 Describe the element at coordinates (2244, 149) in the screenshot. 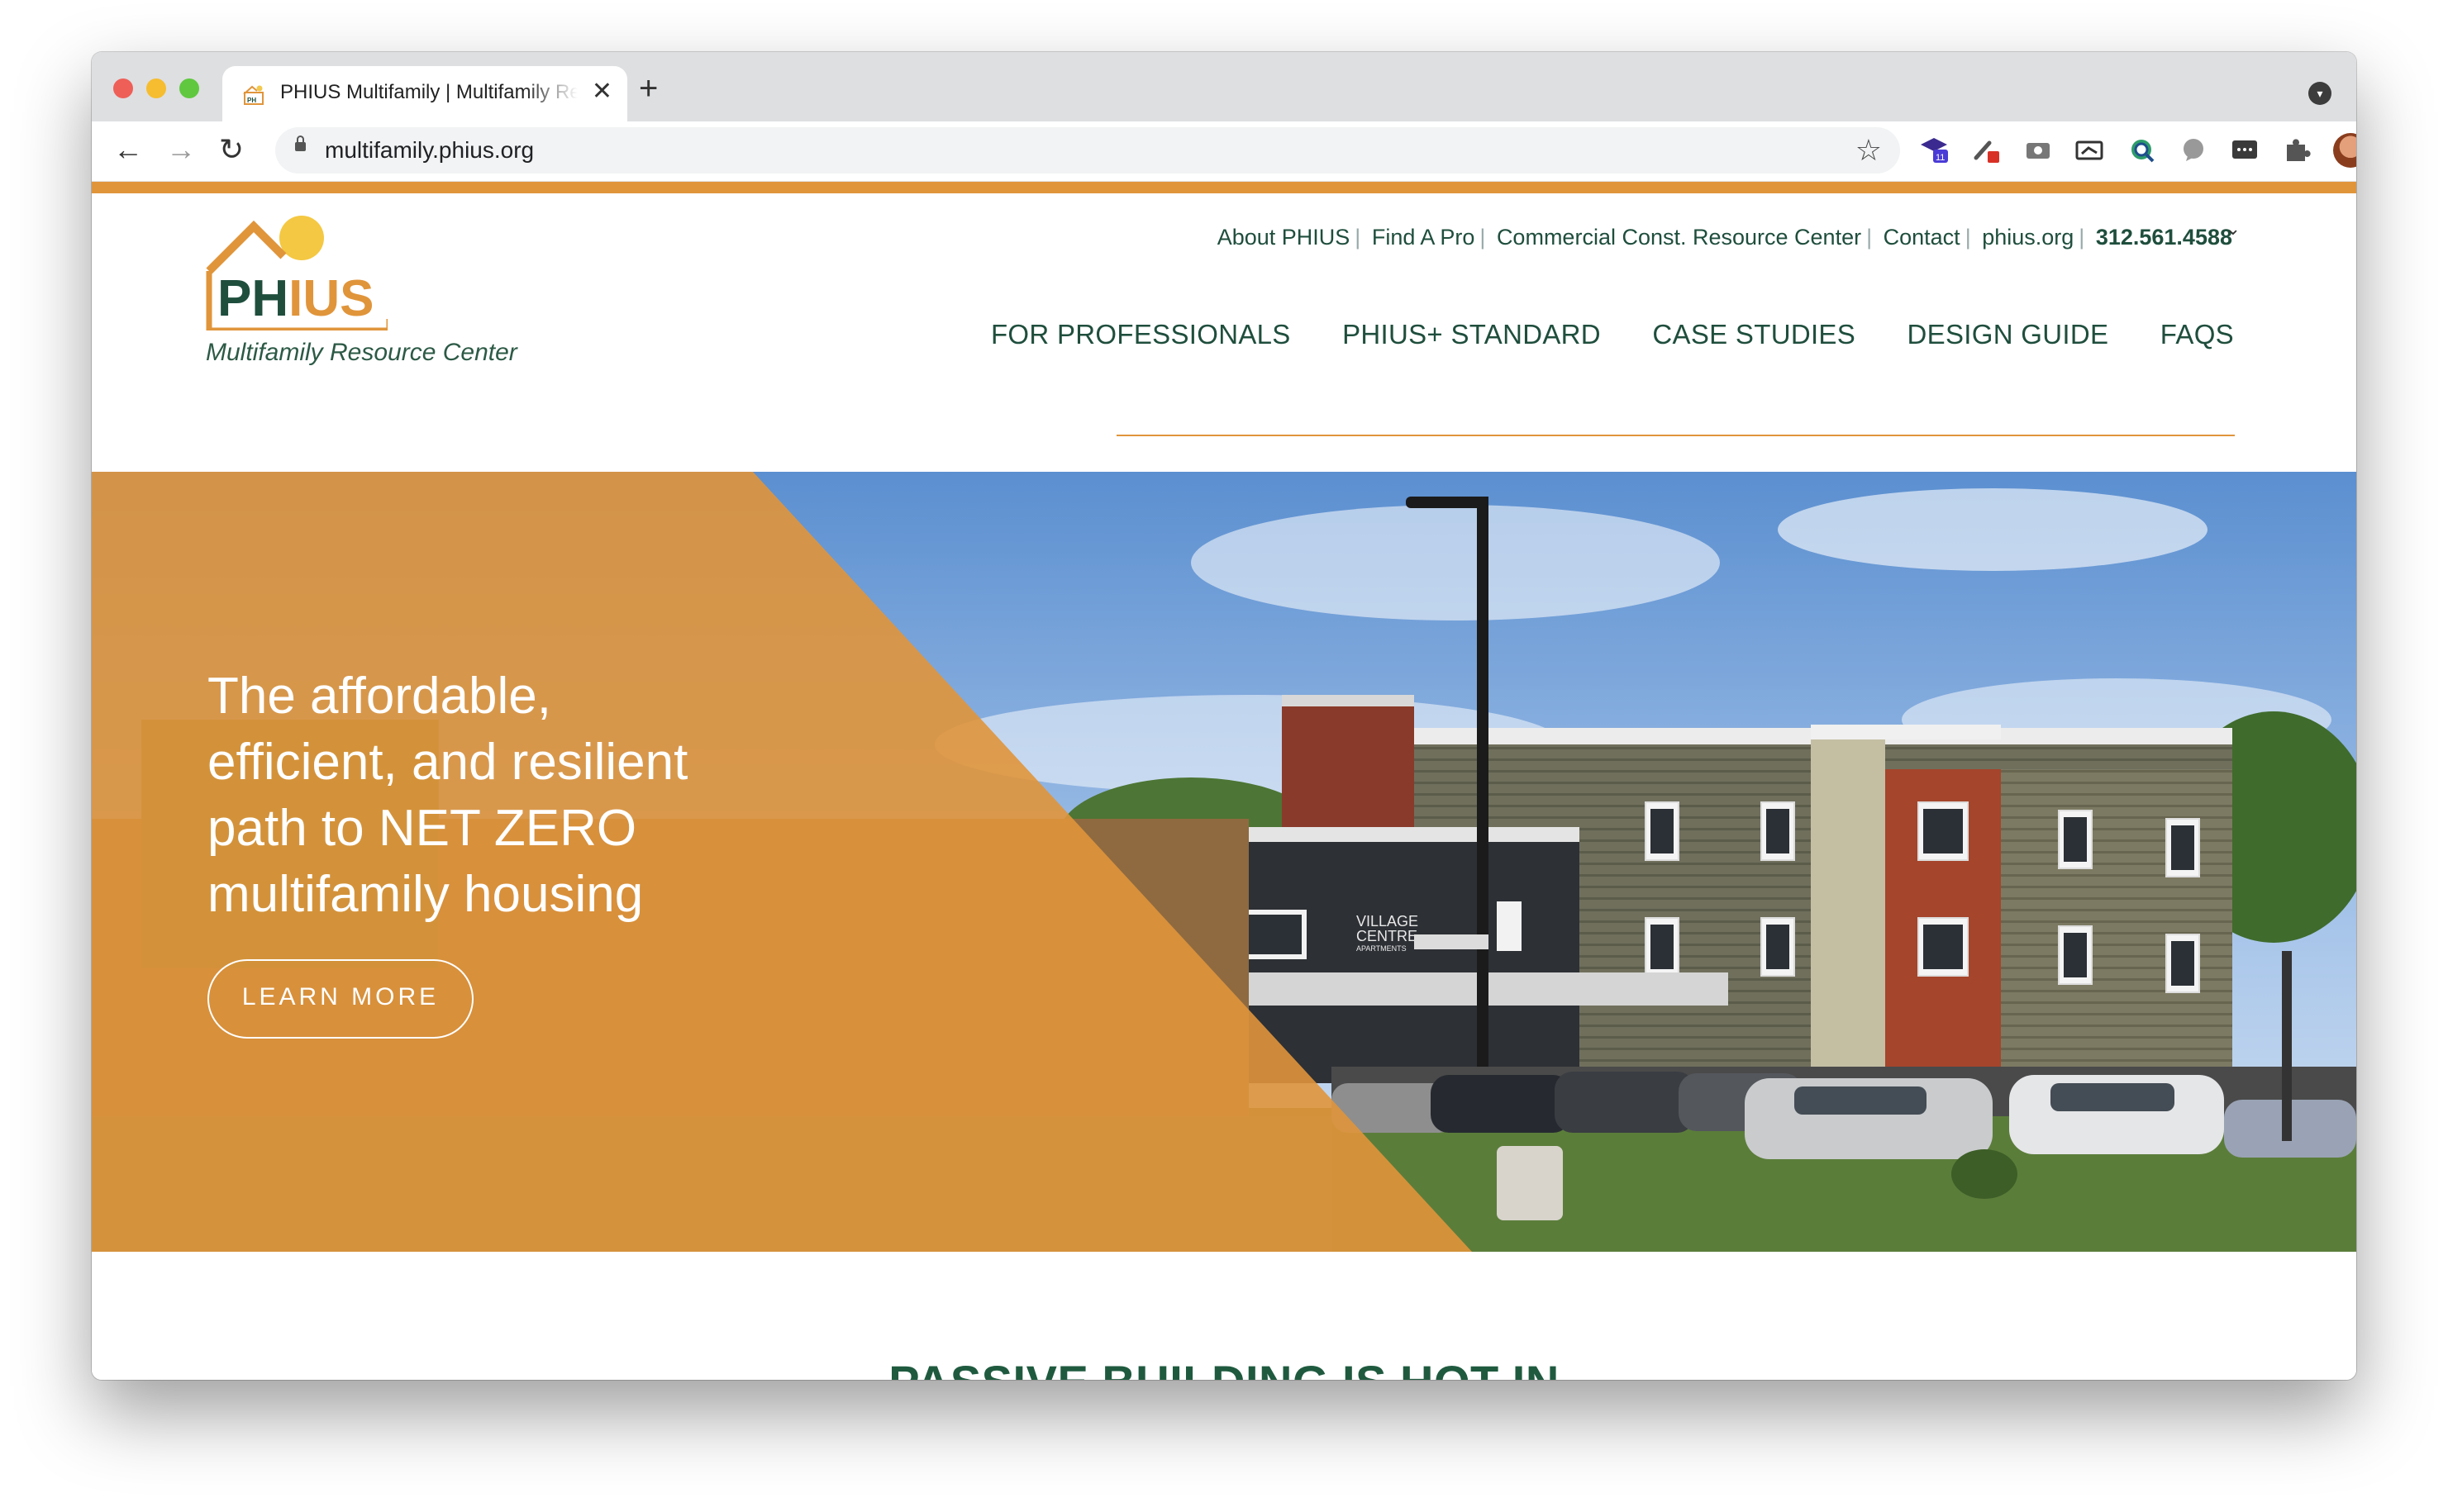

I see `password-extension-icon` at that location.